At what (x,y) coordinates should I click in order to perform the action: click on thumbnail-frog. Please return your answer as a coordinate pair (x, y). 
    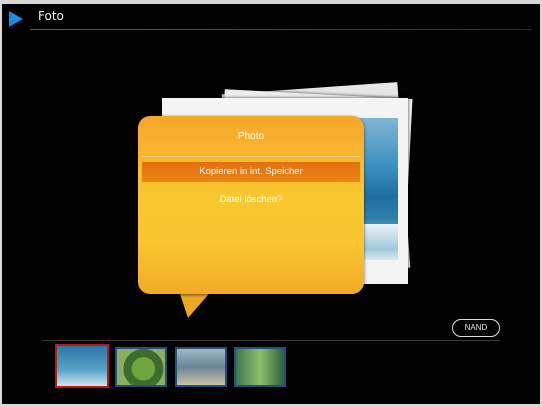
    Looking at the image, I should click on (141, 367).